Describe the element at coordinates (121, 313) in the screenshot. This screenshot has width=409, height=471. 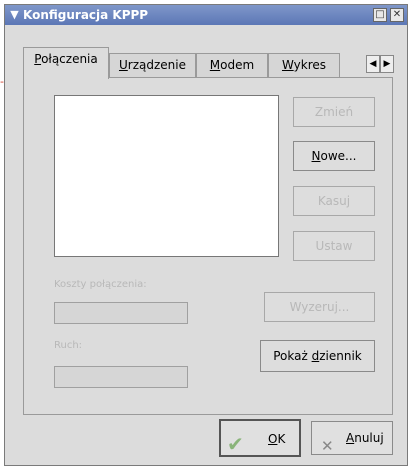
I see `koszty-field` at that location.